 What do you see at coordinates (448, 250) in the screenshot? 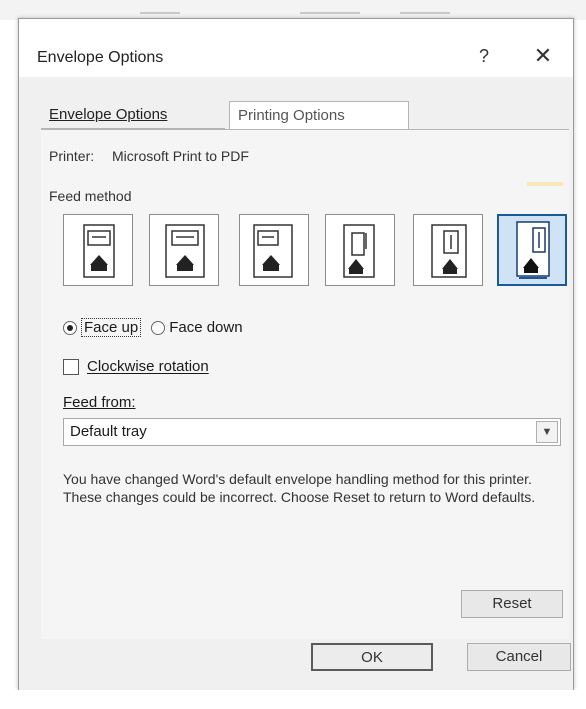
I see `feed-method-5-icon` at bounding box center [448, 250].